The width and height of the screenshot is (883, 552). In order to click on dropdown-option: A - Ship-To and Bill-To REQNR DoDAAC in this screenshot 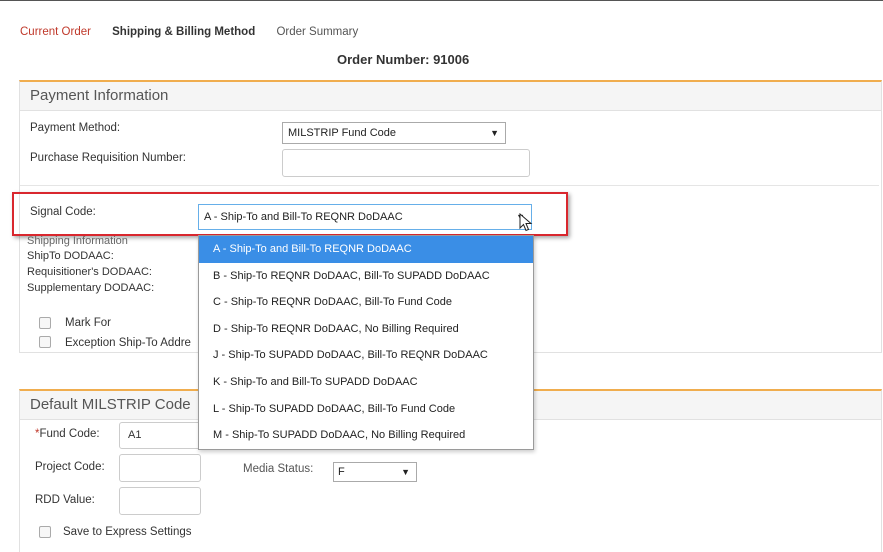, I will do `click(366, 249)`.